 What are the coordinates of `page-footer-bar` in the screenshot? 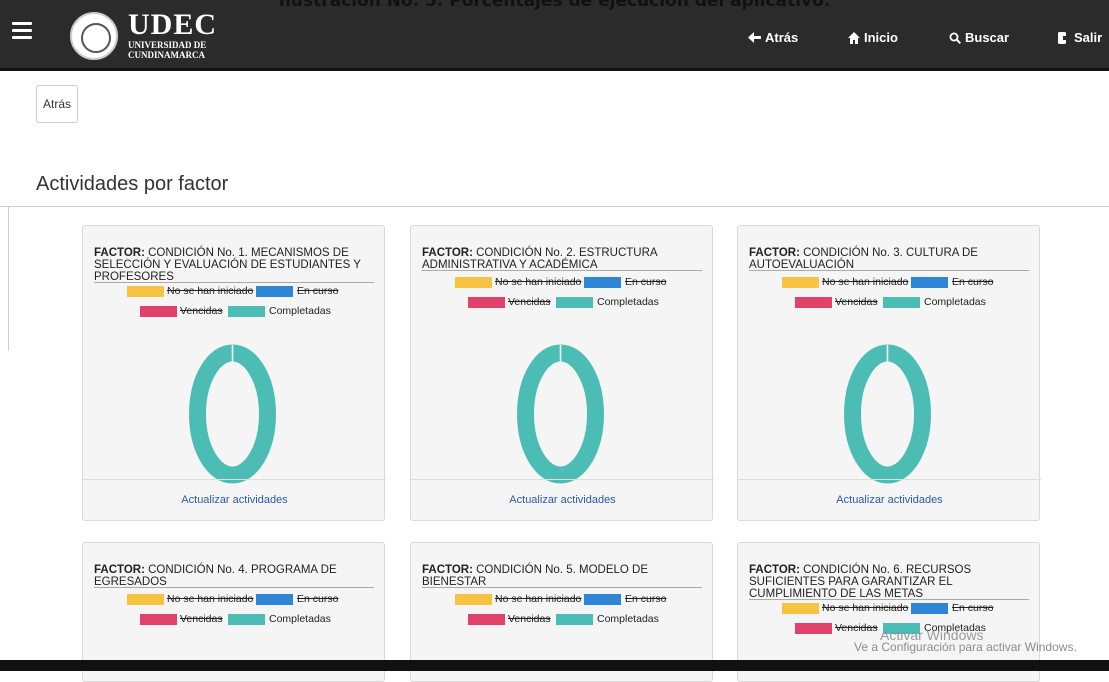 It's located at (554, 665).